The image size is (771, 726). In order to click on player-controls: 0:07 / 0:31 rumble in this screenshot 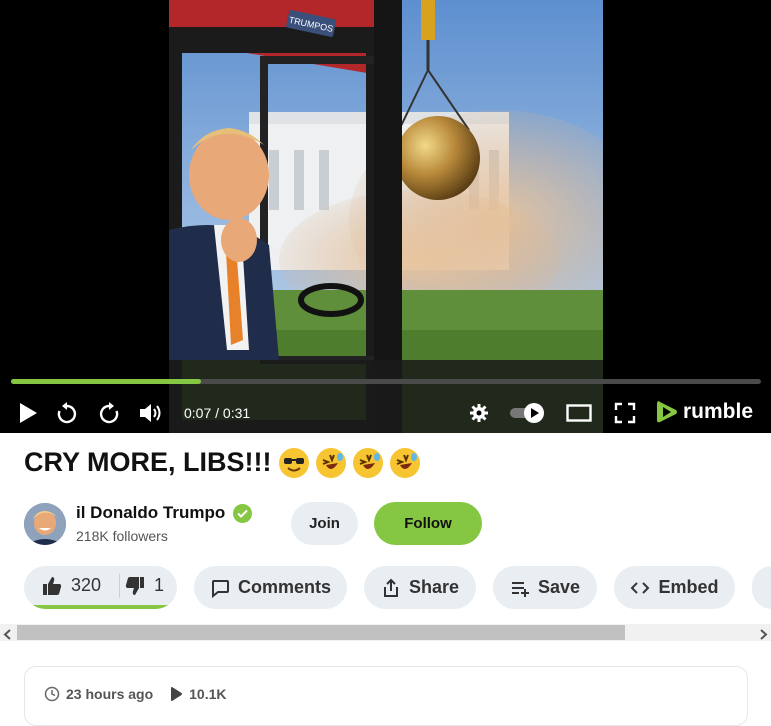, I will do `click(385, 413)`.